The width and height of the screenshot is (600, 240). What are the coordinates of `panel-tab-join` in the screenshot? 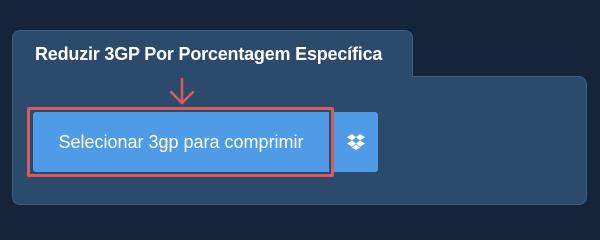 It's located at (212, 76).